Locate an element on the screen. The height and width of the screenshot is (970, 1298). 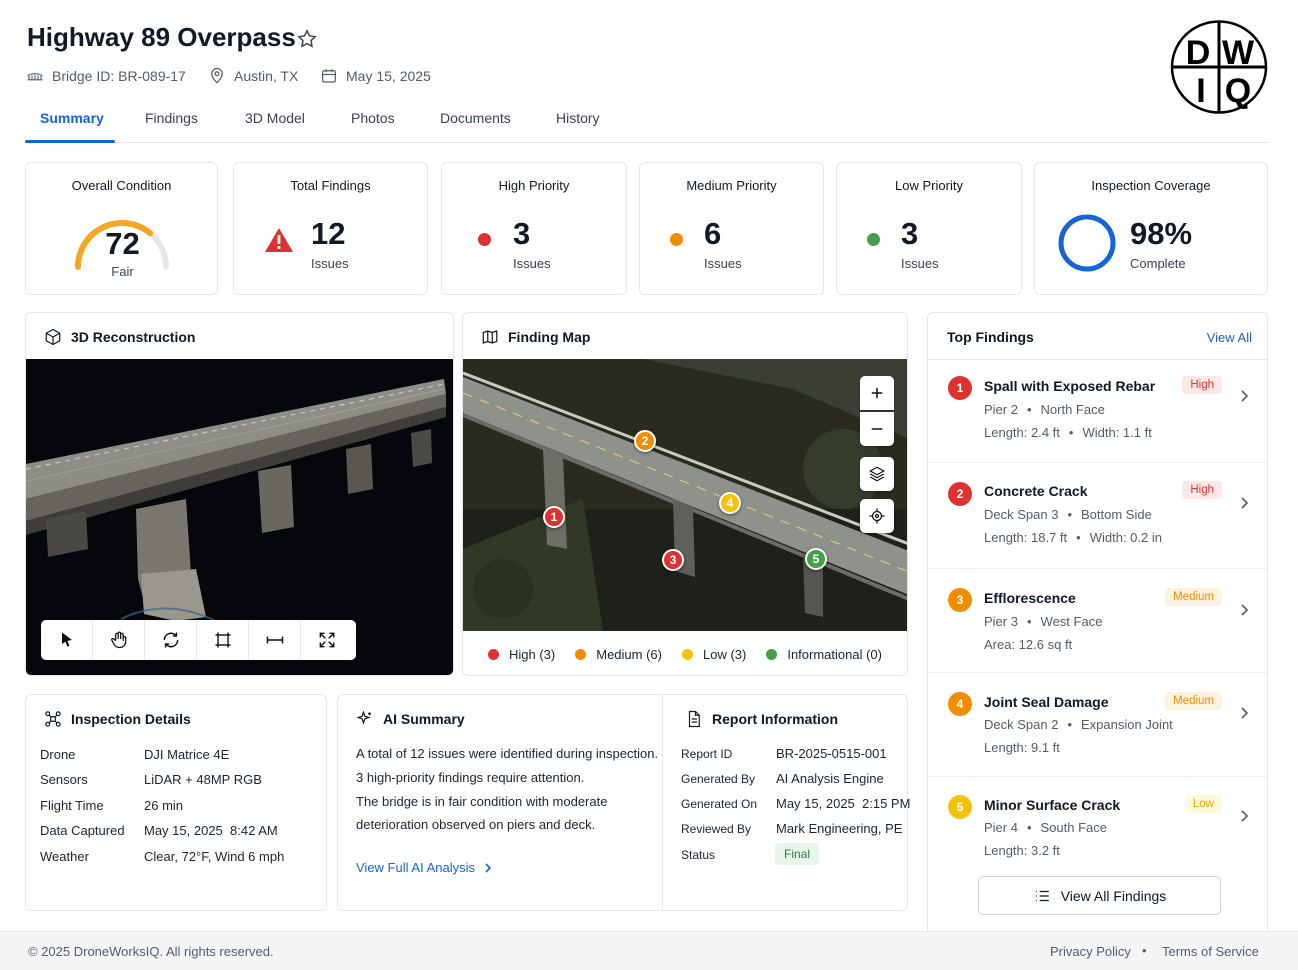
report-value-reviewed-by: Mark Engineering, PE is located at coordinates (839, 828).